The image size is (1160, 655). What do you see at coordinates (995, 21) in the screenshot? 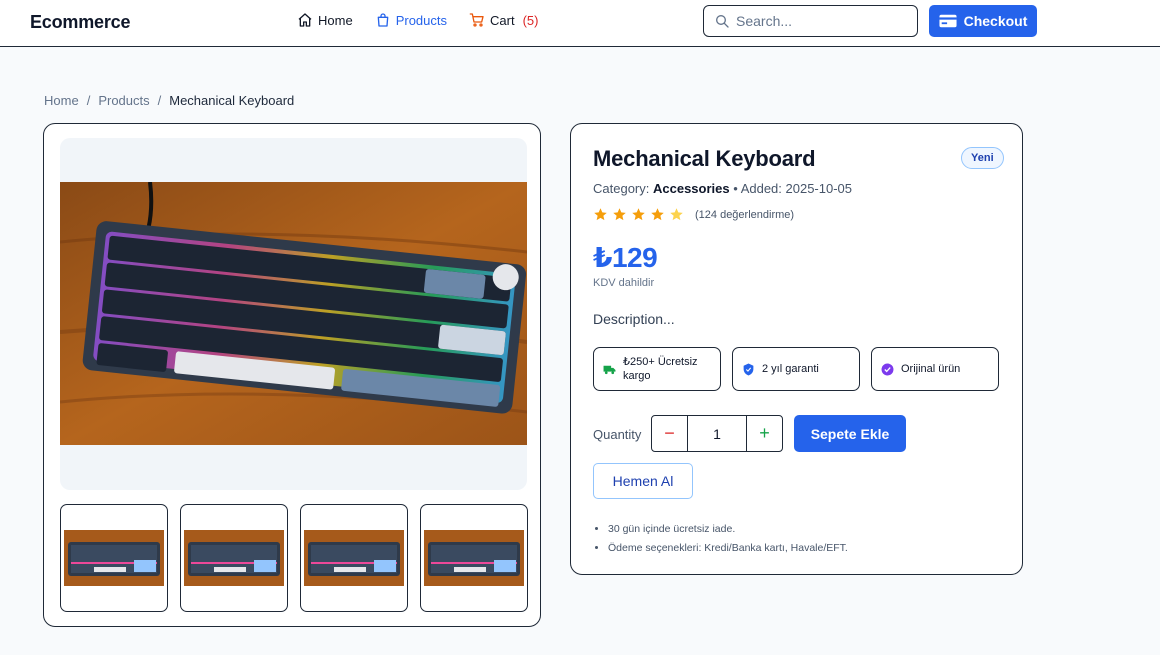
I see `checkout-label: Checkout` at bounding box center [995, 21].